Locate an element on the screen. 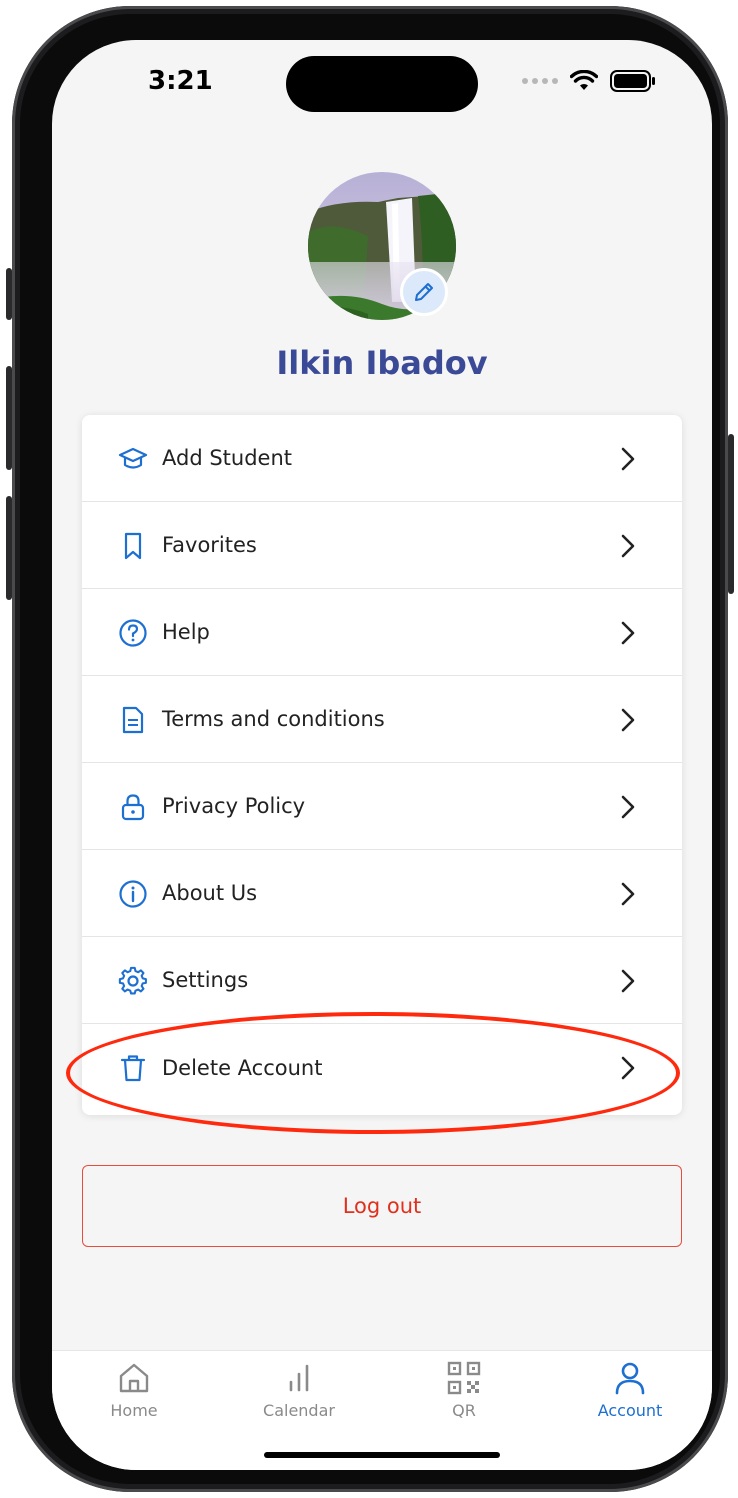 The image size is (738, 1498). gear-icon is located at coordinates (132, 980).